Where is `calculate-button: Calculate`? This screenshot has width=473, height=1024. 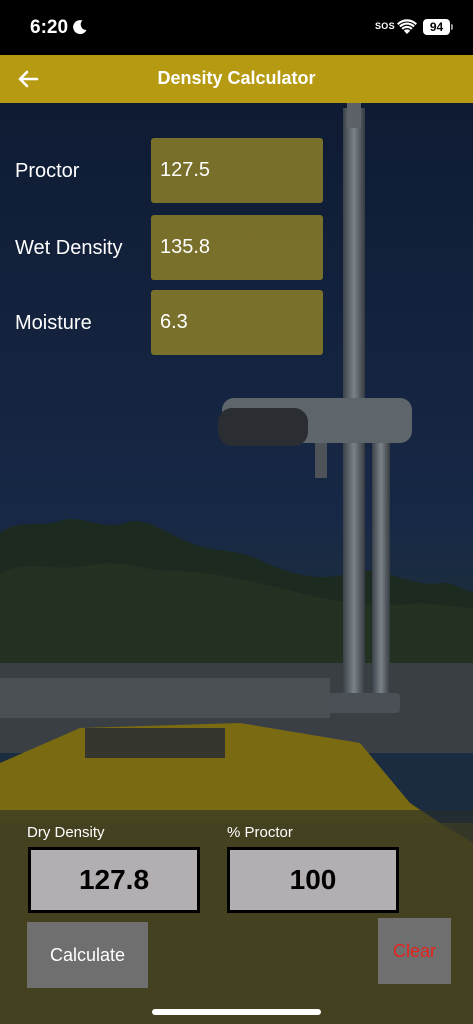
calculate-button: Calculate is located at coordinates (87, 955).